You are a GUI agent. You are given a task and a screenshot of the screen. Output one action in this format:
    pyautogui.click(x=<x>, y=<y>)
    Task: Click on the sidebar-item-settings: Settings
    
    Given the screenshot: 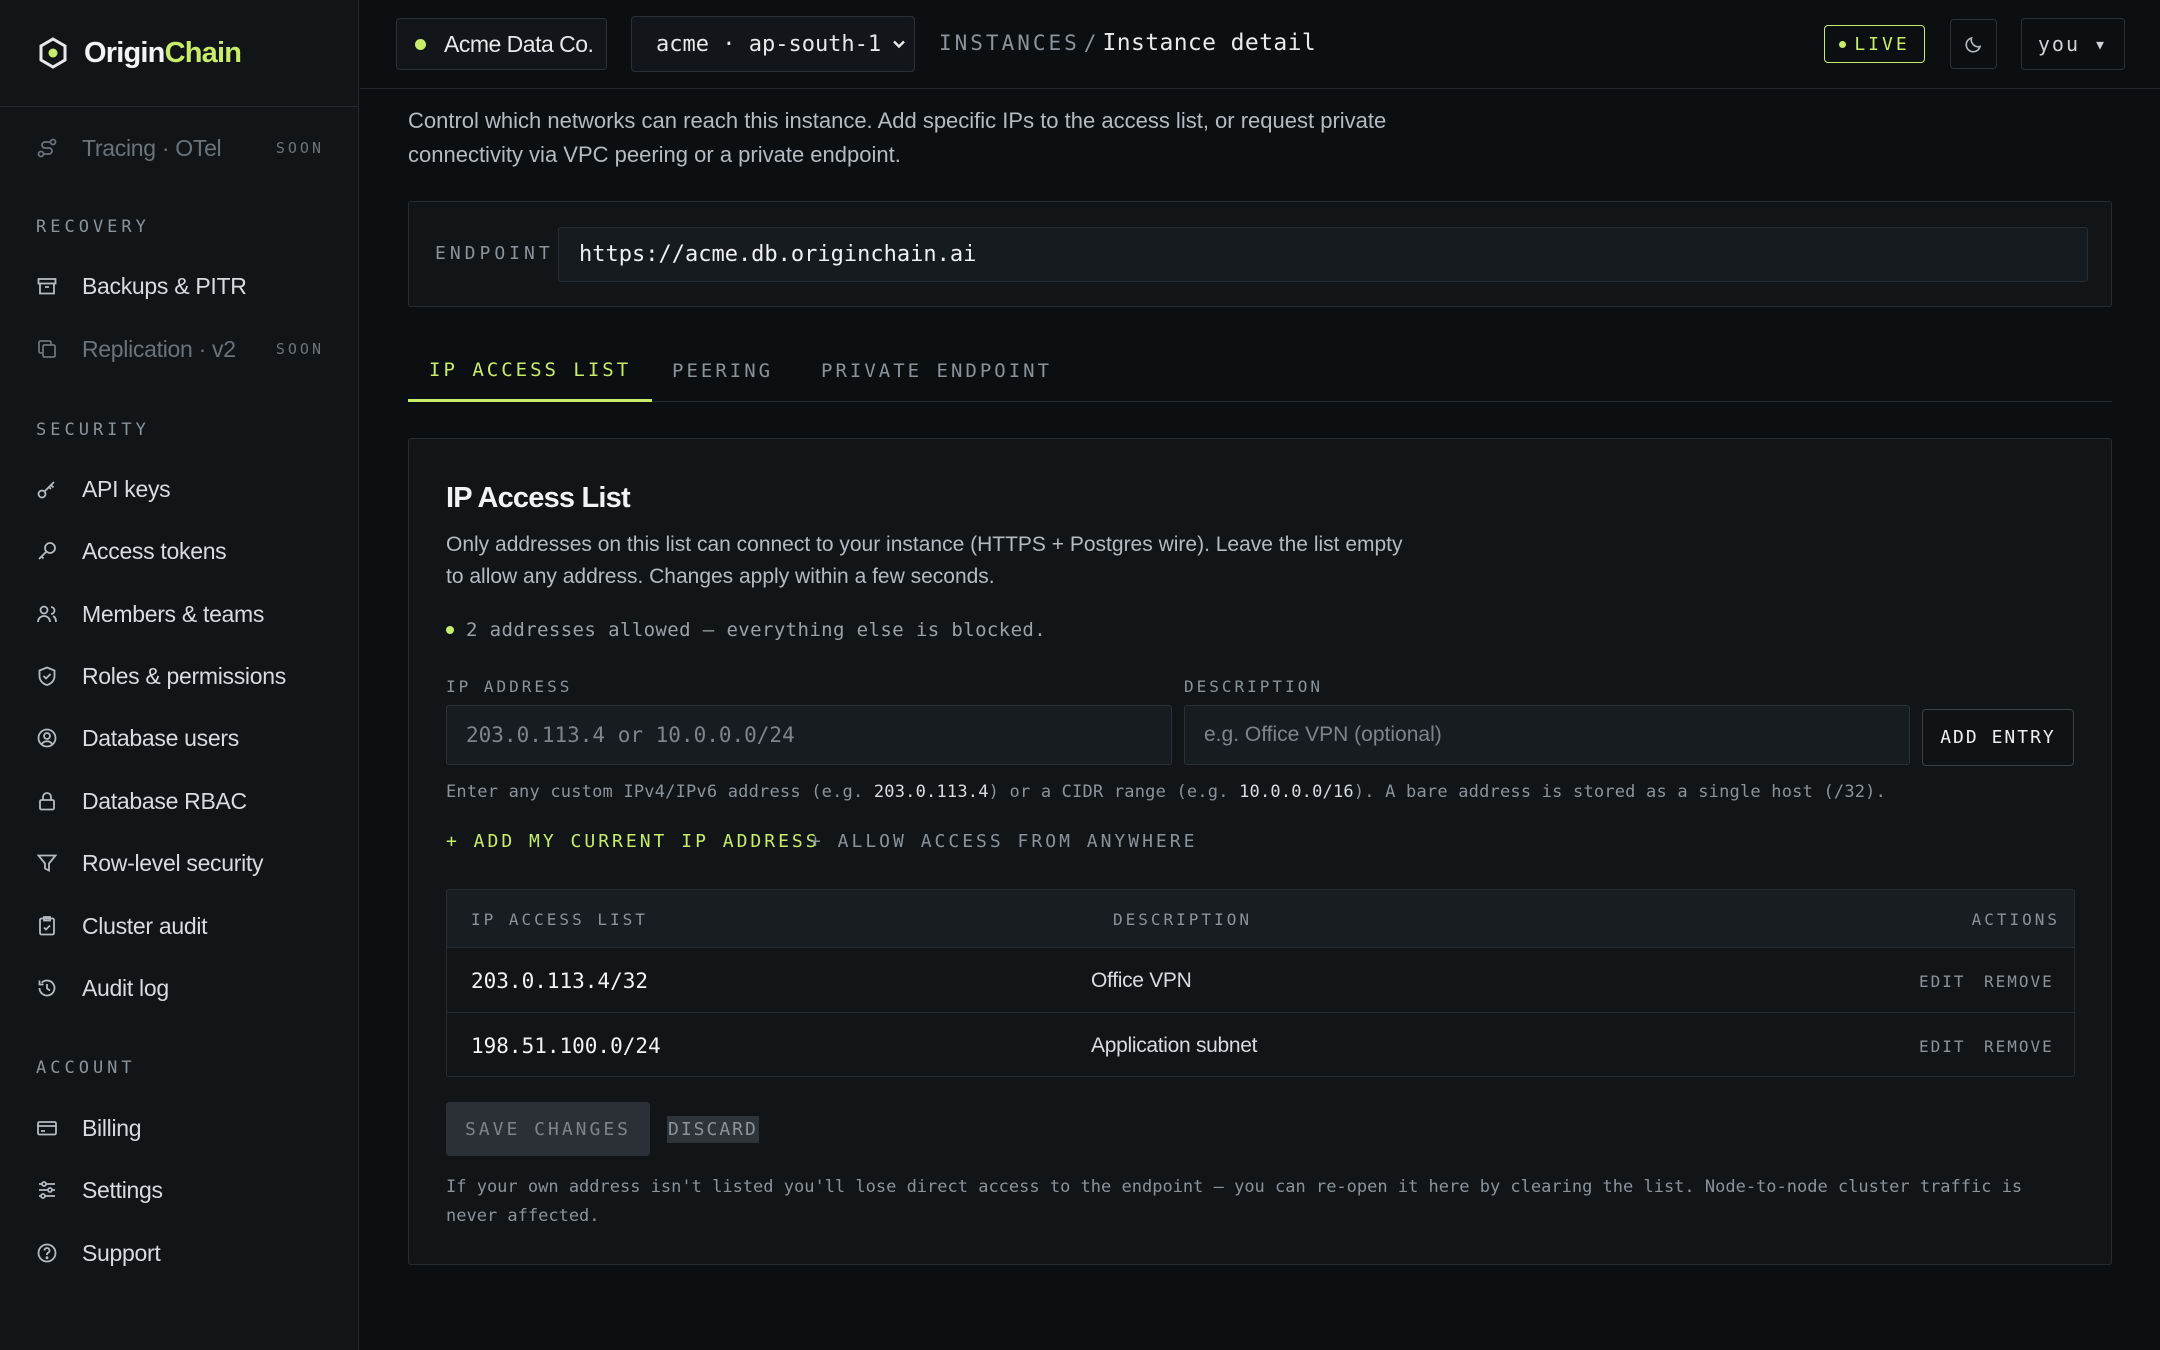 What is the action you would take?
    pyautogui.click(x=186, y=1190)
    